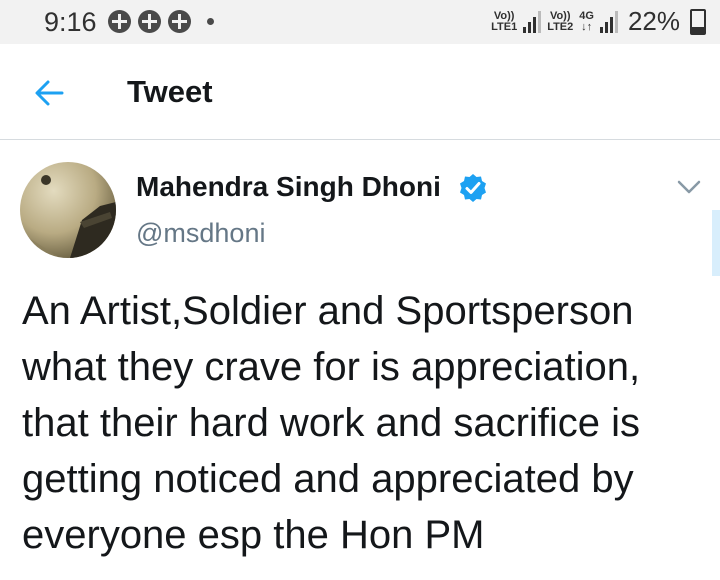  I want to click on verified-badge-icon, so click(473, 188).